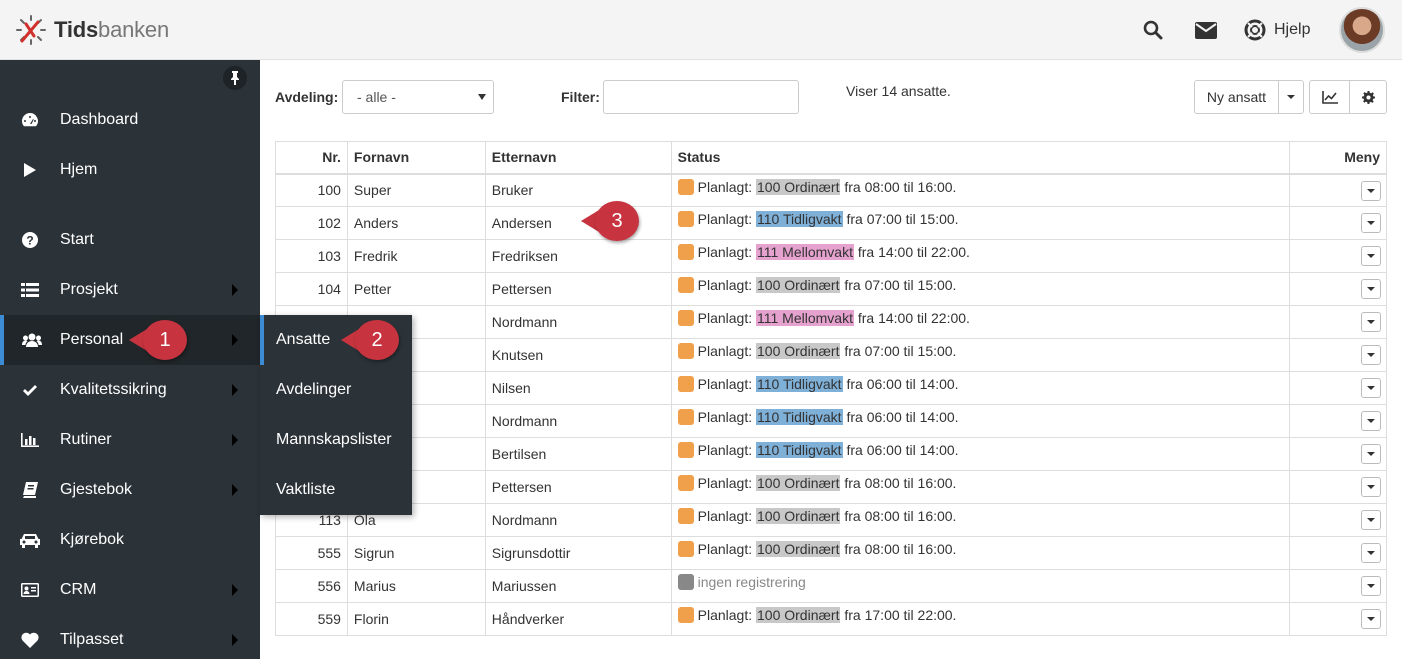 This screenshot has height=665, width=1402. Describe the element at coordinates (701, 30) in the screenshot. I see `top-bar: Tidsbanken Hjelp` at that location.